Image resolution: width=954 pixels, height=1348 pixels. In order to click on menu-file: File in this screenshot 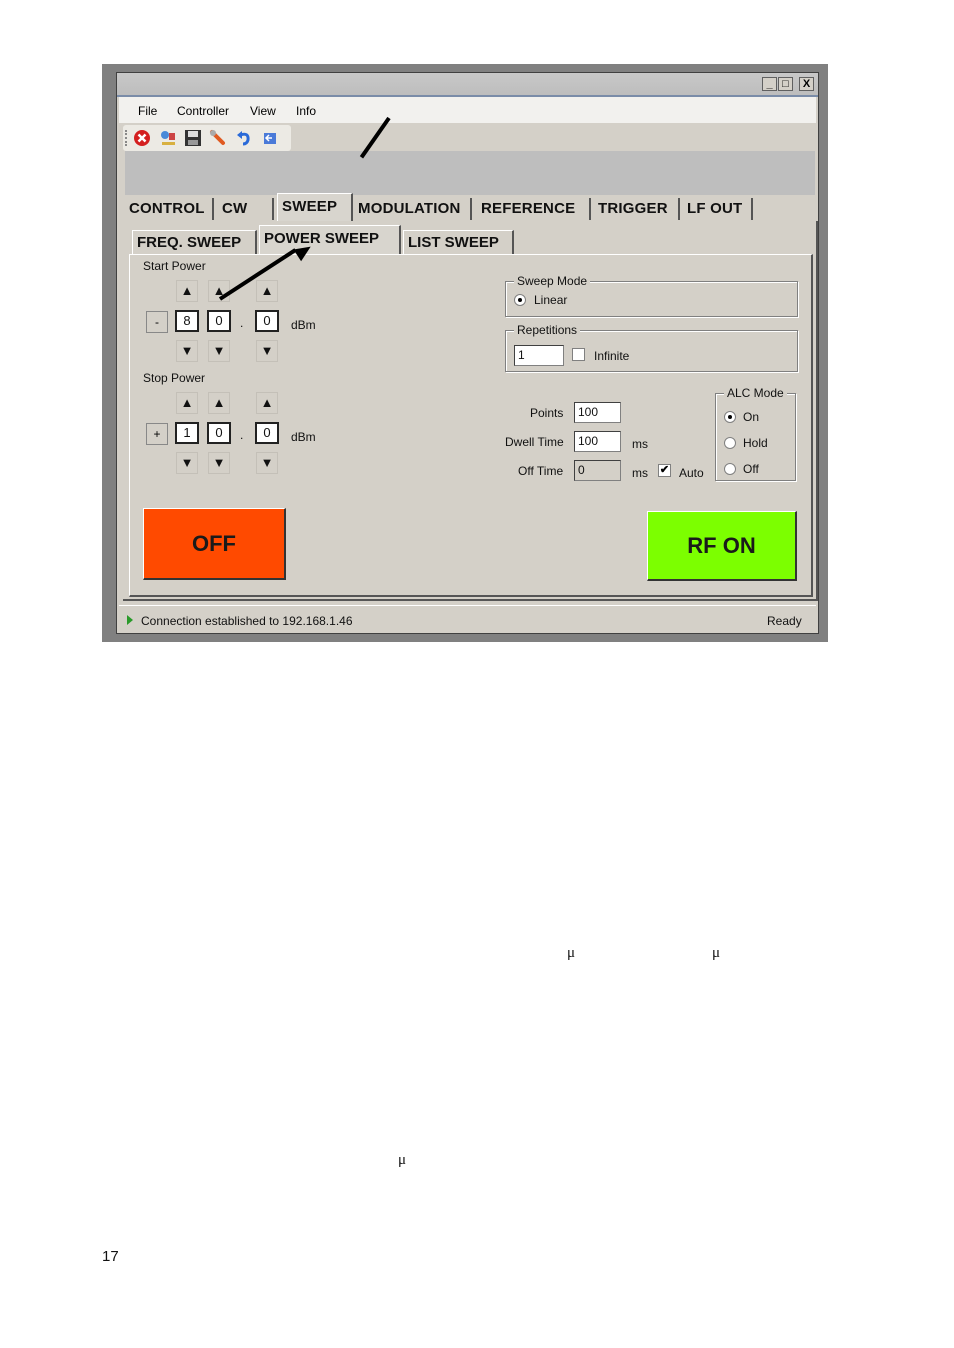, I will do `click(147, 111)`.